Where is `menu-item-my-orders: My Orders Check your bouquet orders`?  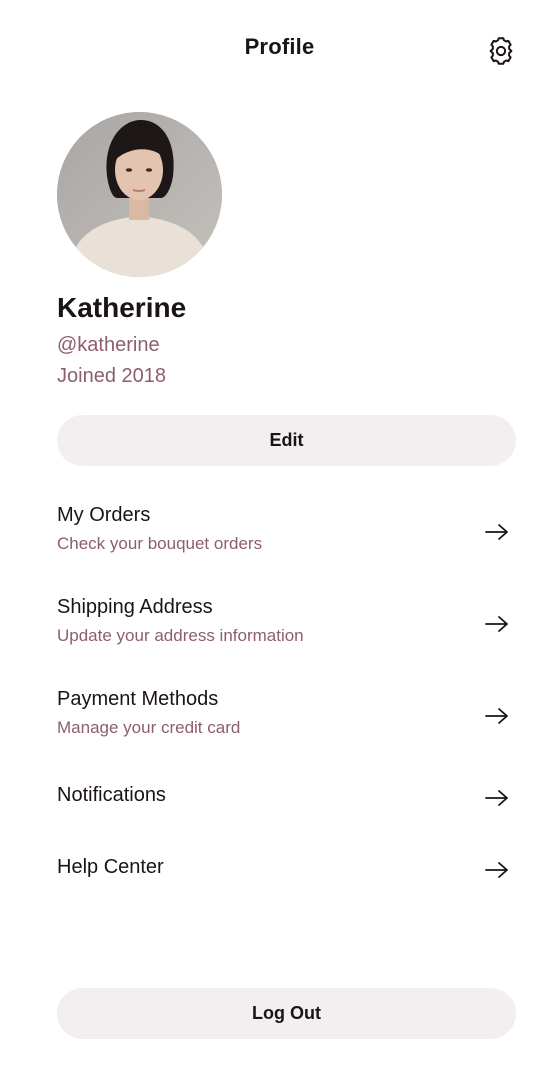
menu-item-my-orders: My Orders Check your bouquet orders is located at coordinates (286, 533).